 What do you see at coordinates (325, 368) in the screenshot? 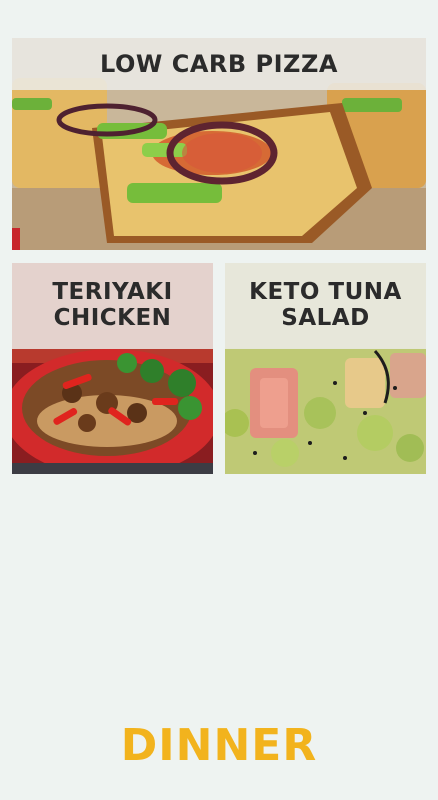
I see `recipe-card-keto-tuna-salad: KETO TUNA SALAD` at bounding box center [325, 368].